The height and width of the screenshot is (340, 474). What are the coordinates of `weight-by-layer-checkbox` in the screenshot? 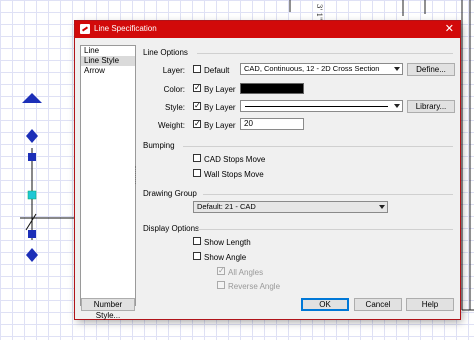 It's located at (197, 123).